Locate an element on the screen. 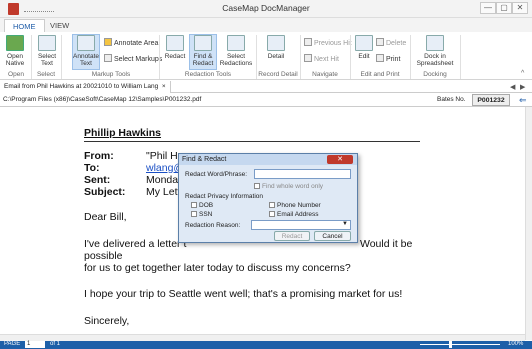  select-redactions-button: Select Redactions is located at coordinates (236, 51).